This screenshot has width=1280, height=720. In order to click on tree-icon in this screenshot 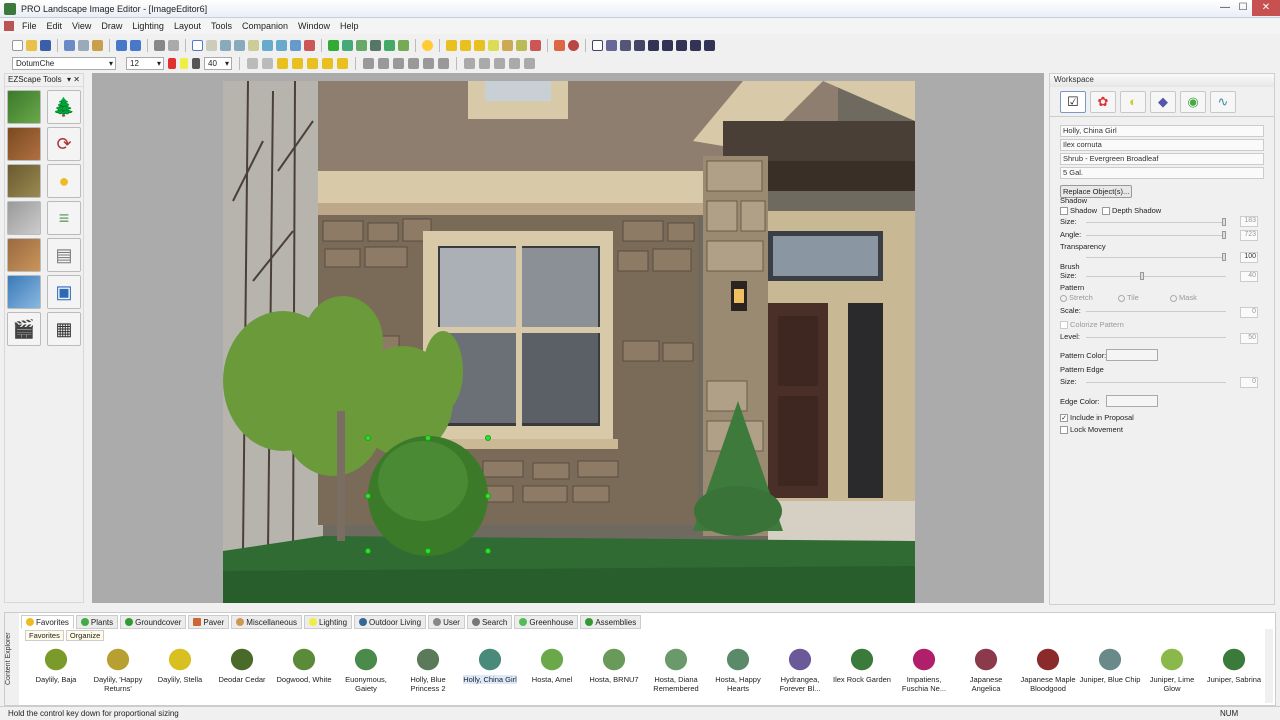, I will do `click(361, 45)`.